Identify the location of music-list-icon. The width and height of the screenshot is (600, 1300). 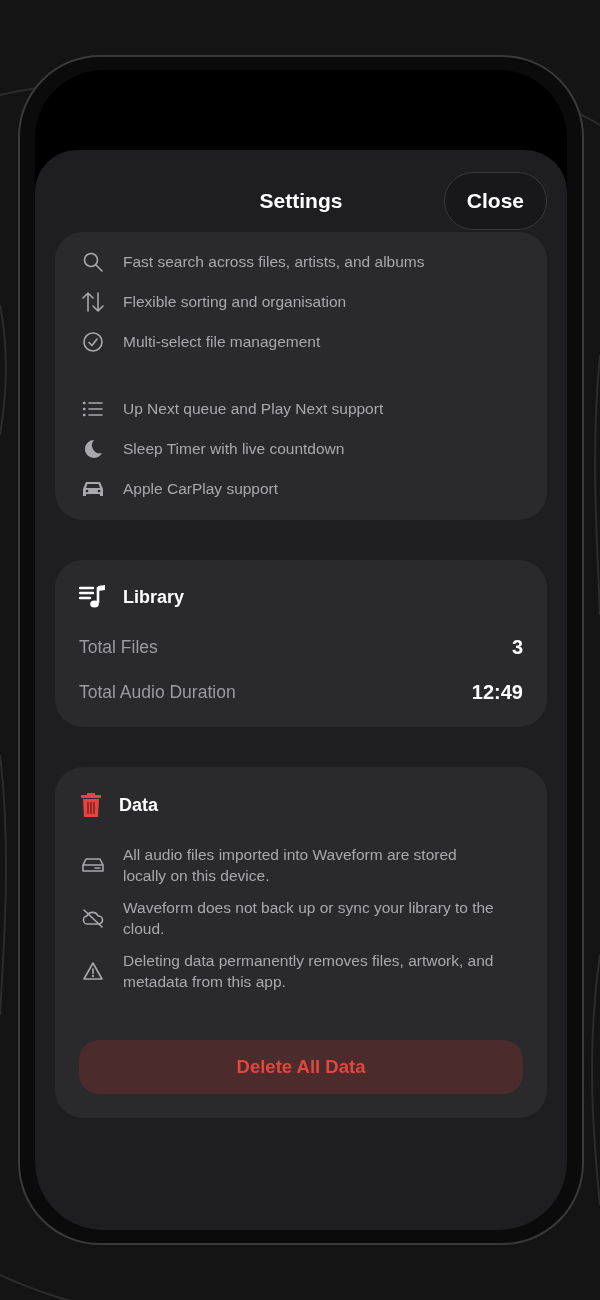
(93, 597).